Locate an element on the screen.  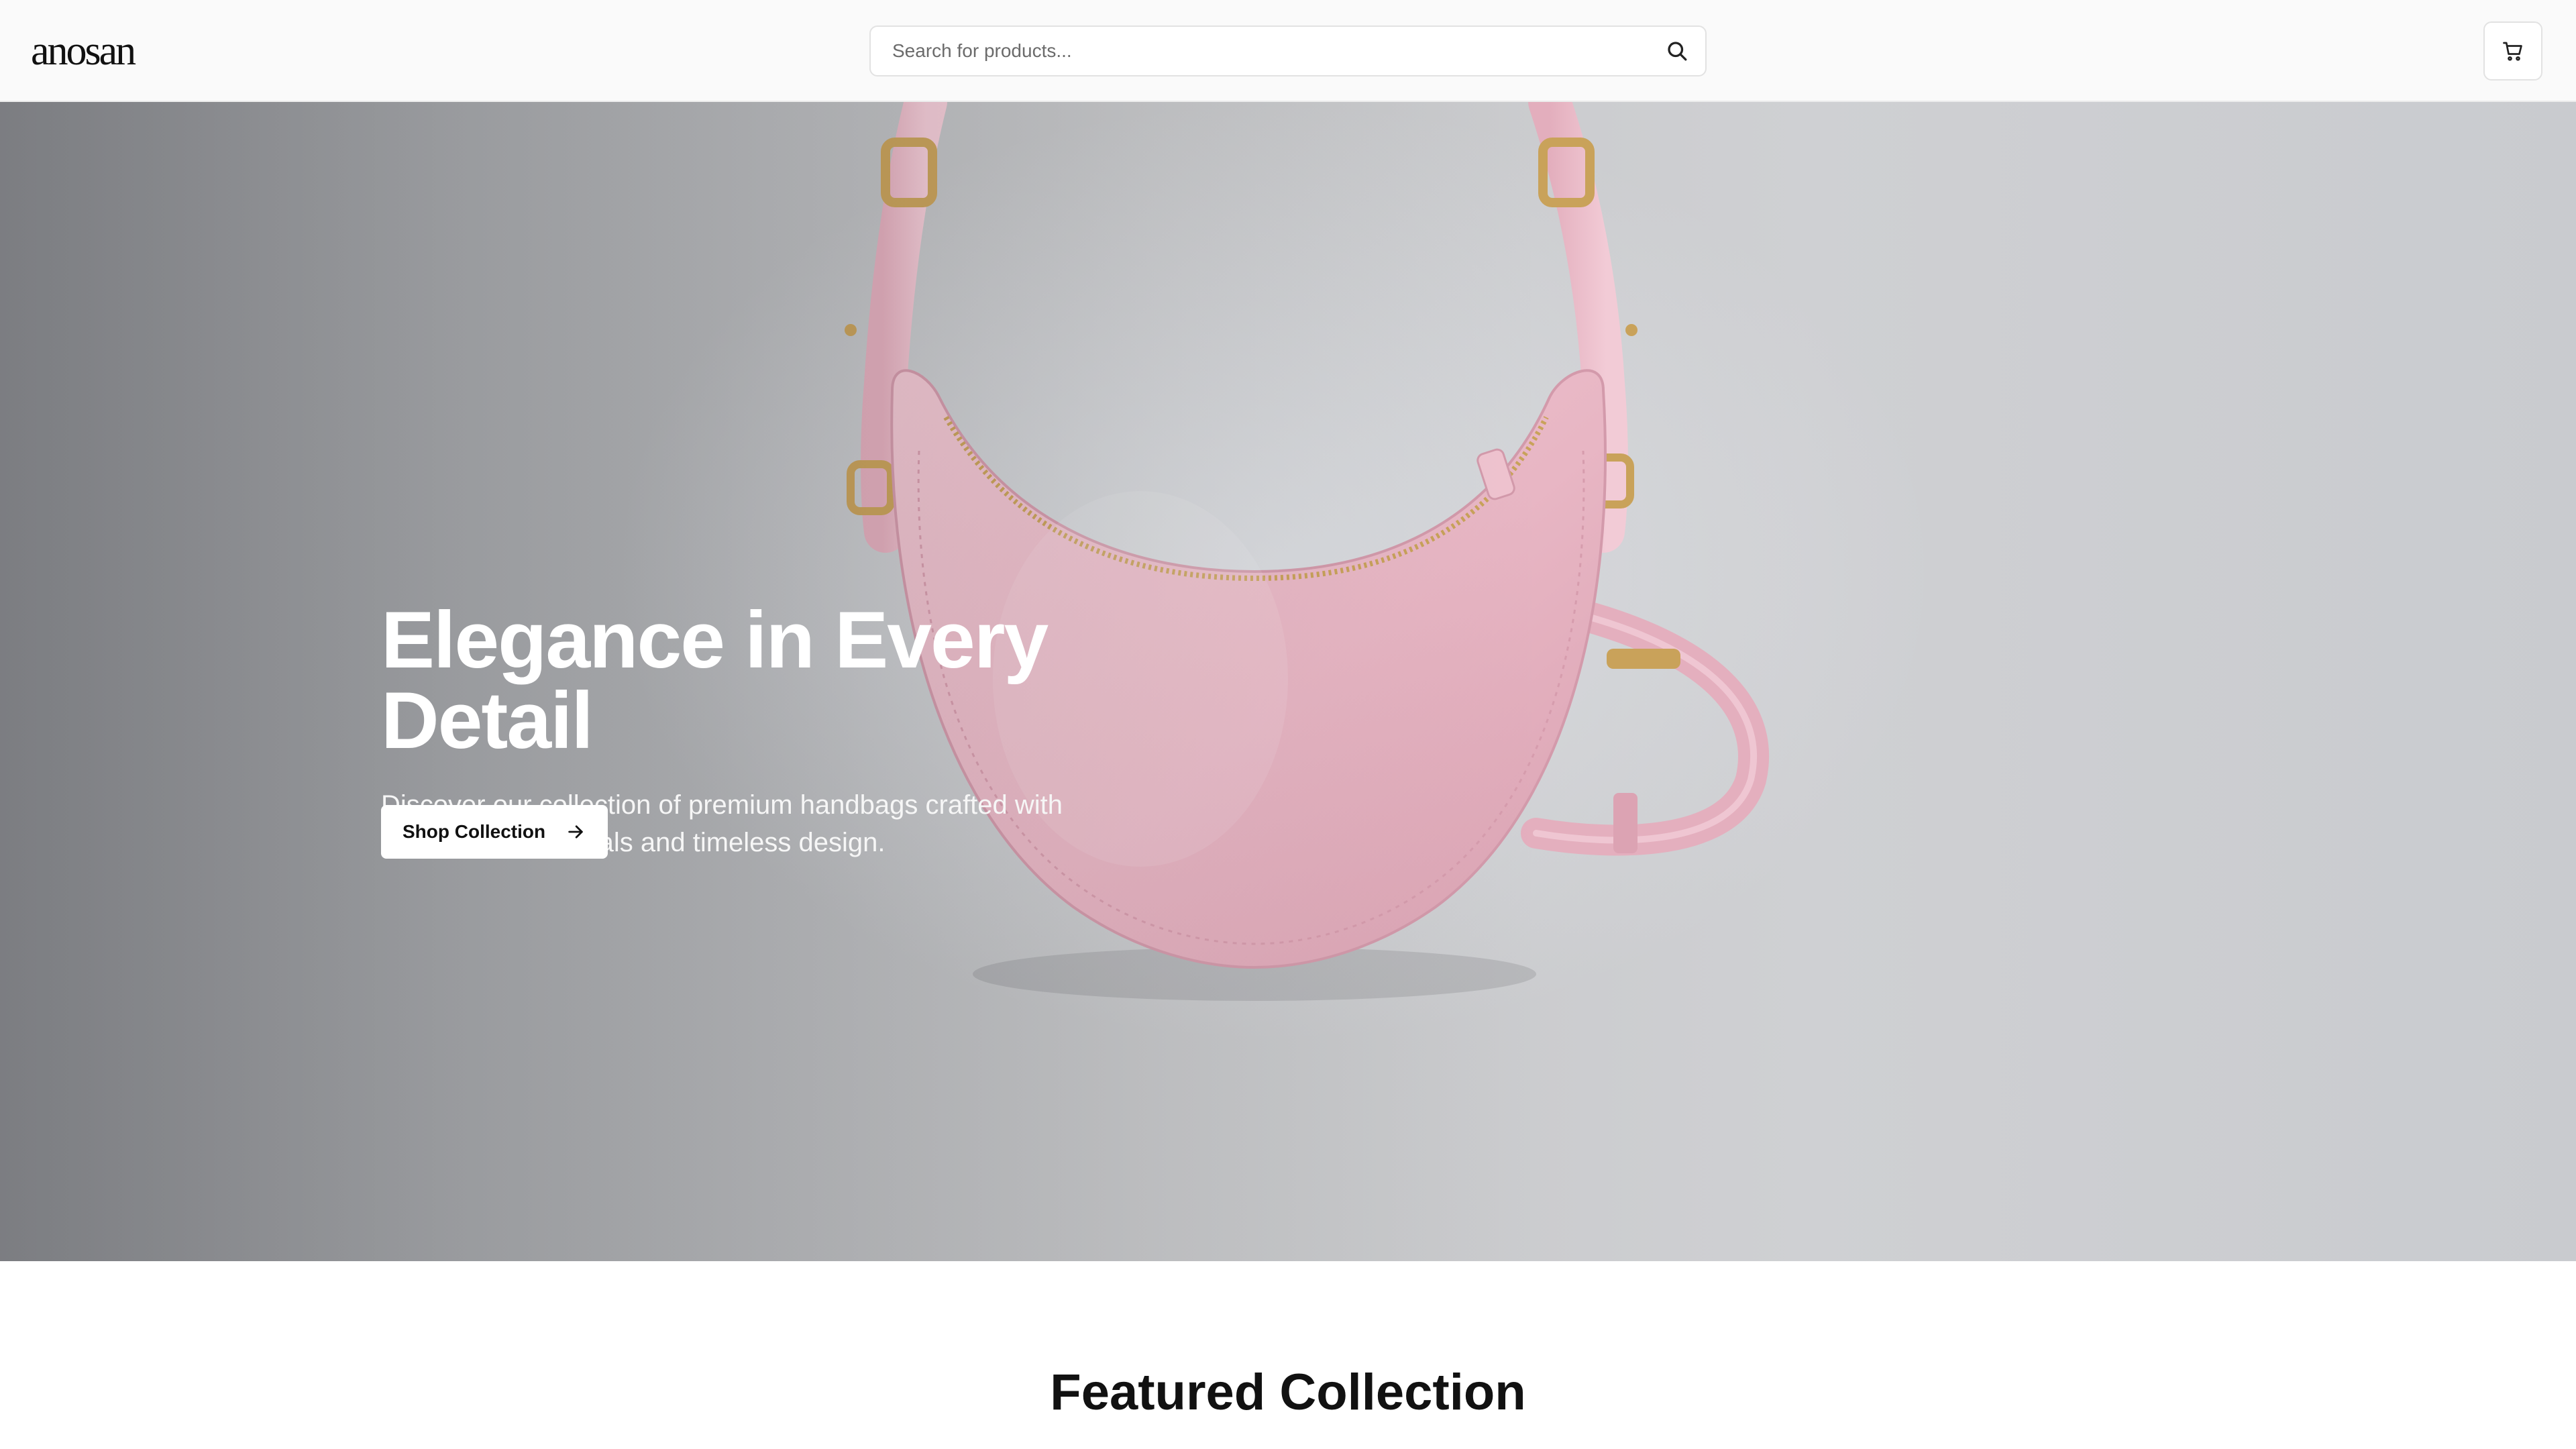
cart-button is located at coordinates (2512, 50).